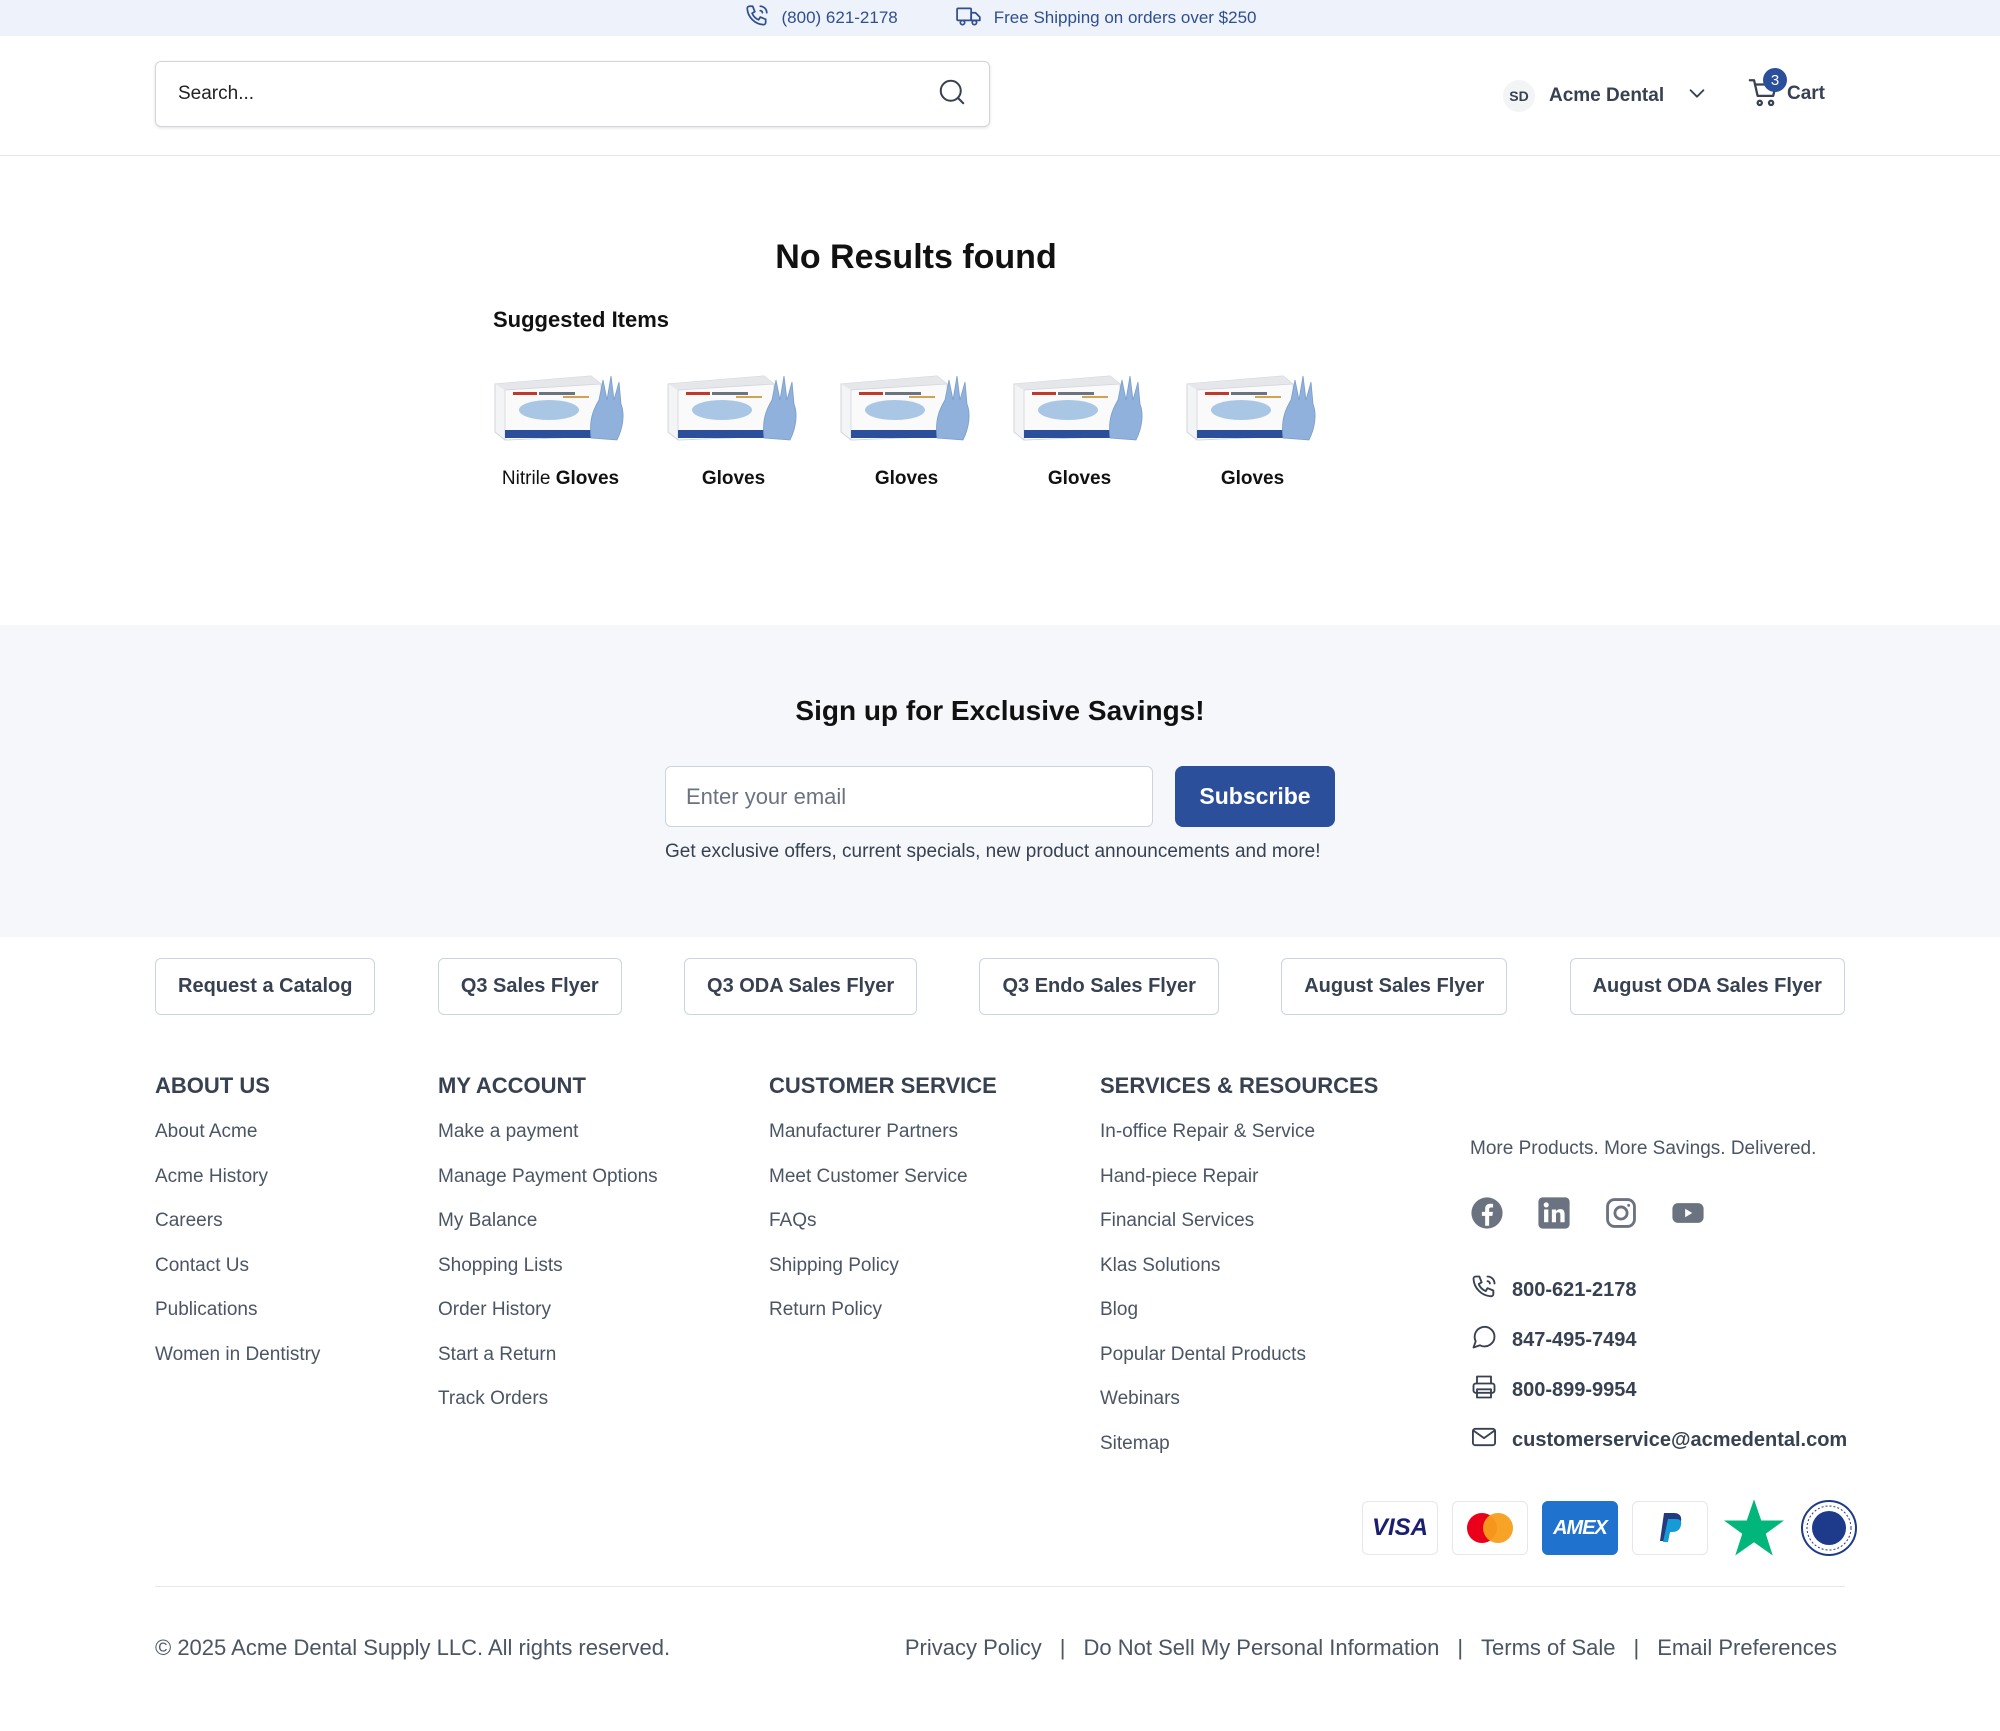  I want to click on footer-link: Start a Return, so click(548, 1366).